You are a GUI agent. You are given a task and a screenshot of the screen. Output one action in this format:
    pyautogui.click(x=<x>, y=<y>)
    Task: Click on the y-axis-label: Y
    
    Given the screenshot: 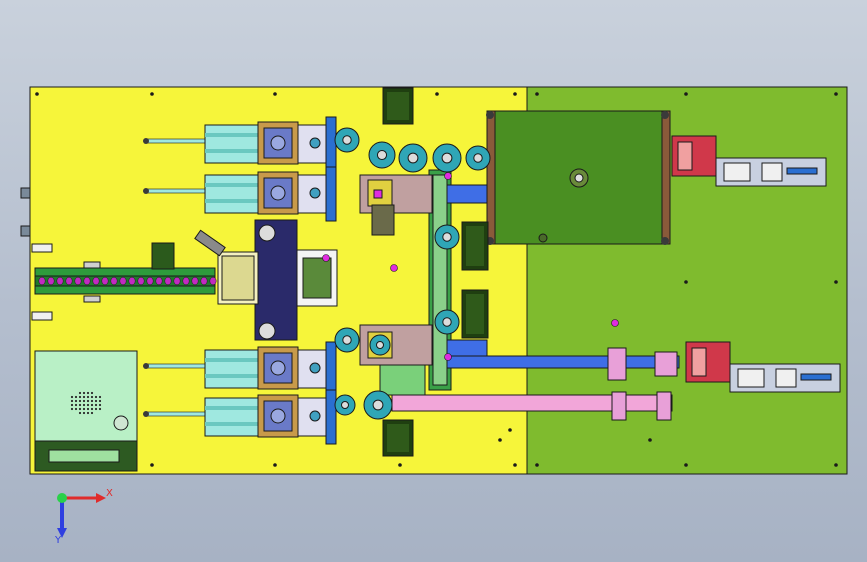 What is the action you would take?
    pyautogui.click(x=58, y=540)
    